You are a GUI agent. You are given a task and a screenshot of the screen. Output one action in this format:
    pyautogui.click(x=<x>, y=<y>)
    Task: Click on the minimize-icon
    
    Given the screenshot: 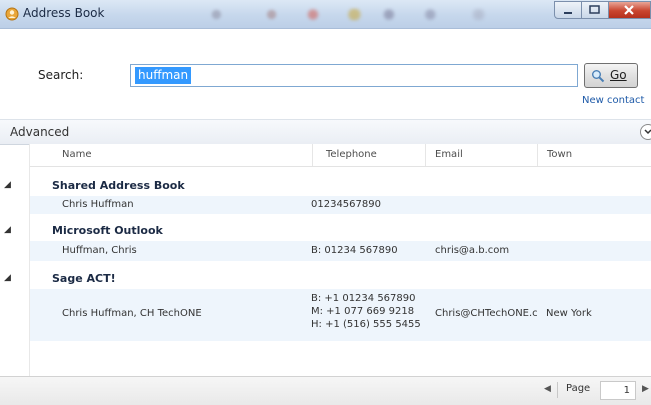 What is the action you would take?
    pyautogui.click(x=568, y=13)
    